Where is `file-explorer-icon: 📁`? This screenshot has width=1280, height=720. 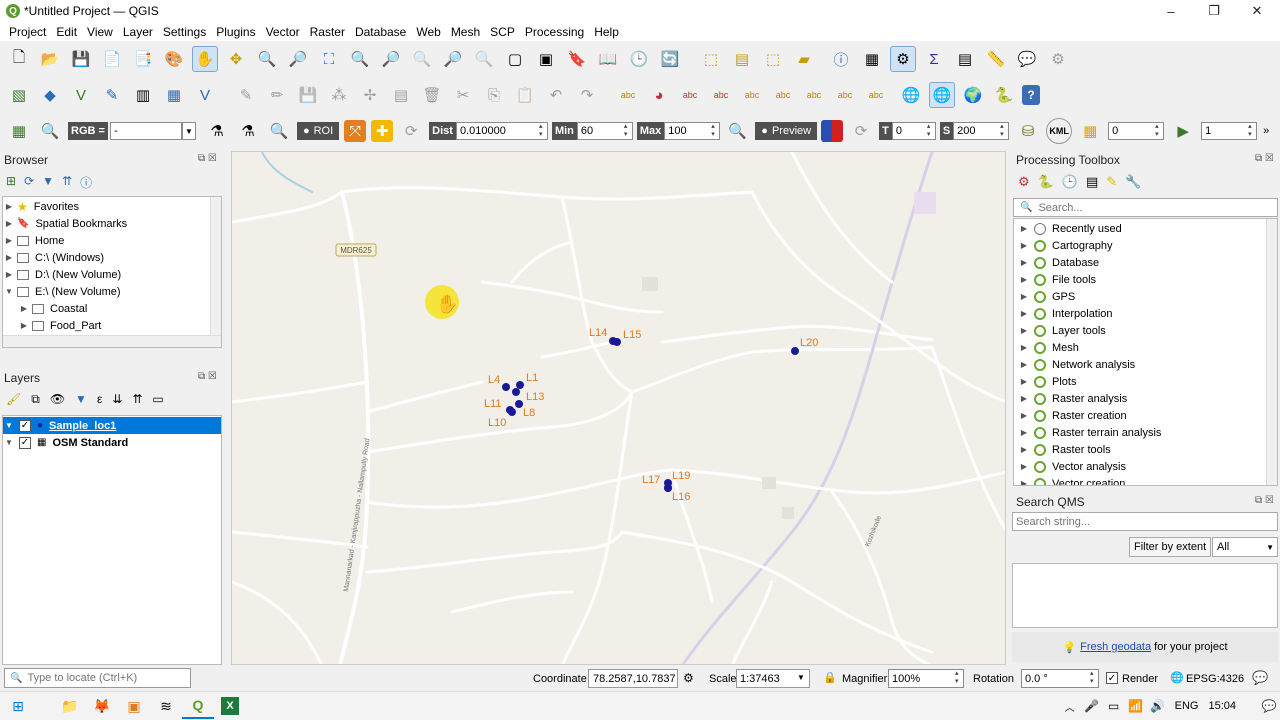 file-explorer-icon: 📁 is located at coordinates (70, 706).